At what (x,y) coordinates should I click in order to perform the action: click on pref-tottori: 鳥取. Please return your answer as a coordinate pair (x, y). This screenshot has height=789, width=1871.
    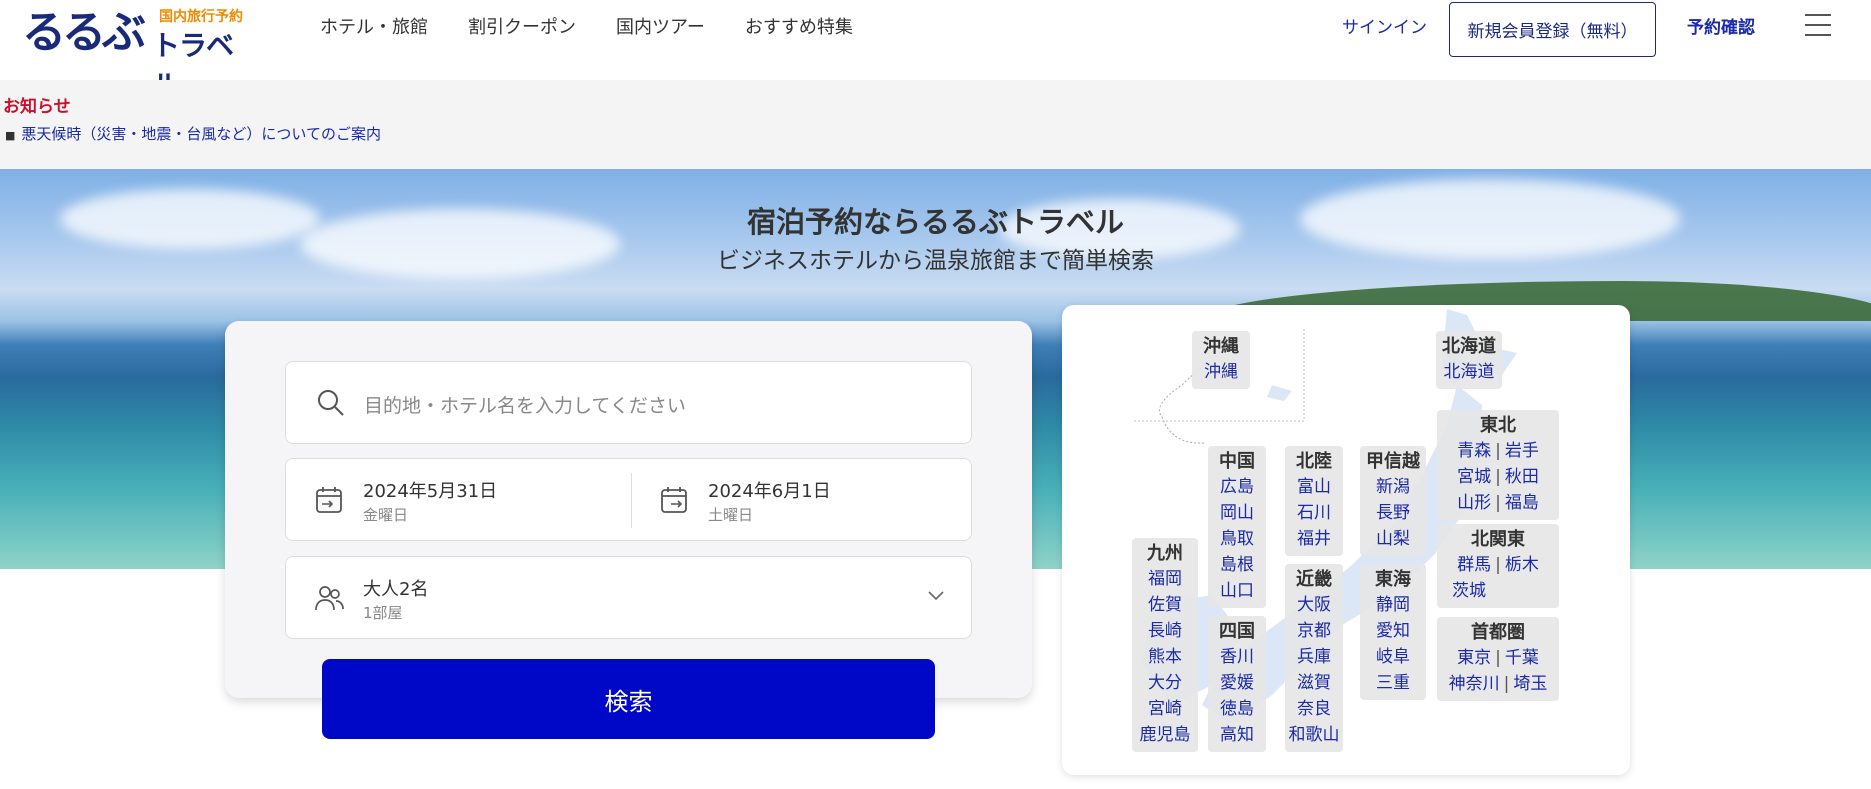
    Looking at the image, I should click on (1237, 539).